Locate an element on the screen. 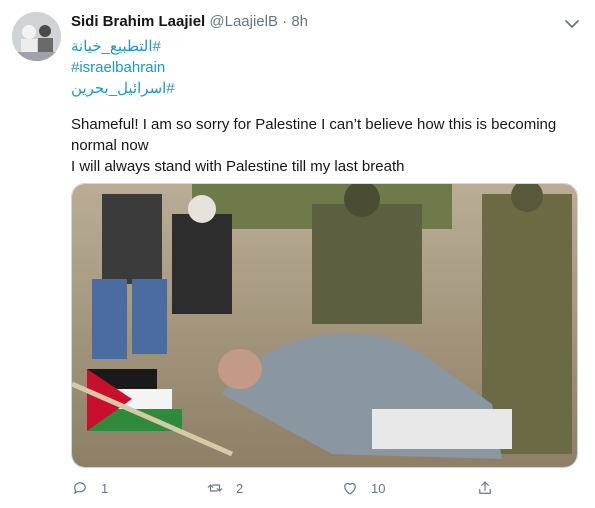 This screenshot has width=595, height=508. hashtag-link: #israelbahrain is located at coordinates (123, 67).